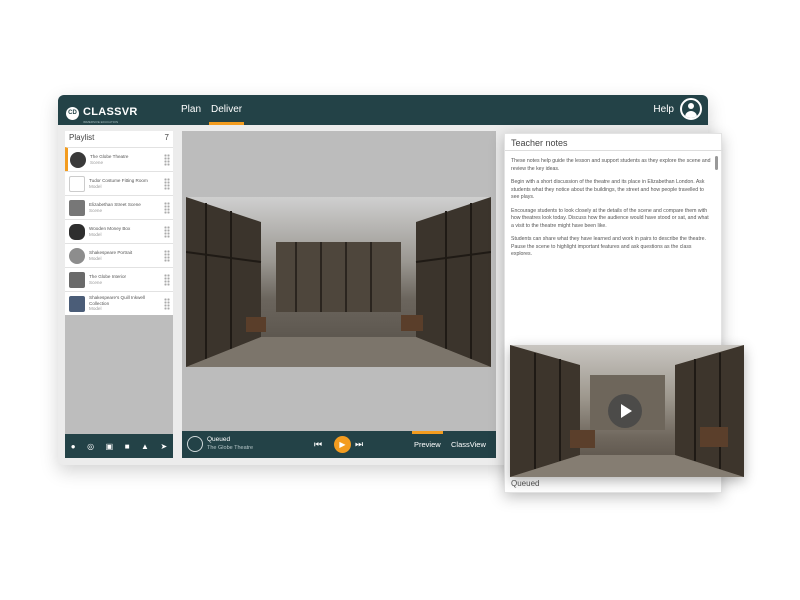 This screenshot has width=800, height=600. I want to click on playlist-item-title: Elizabethan Street Scene, so click(115, 204).